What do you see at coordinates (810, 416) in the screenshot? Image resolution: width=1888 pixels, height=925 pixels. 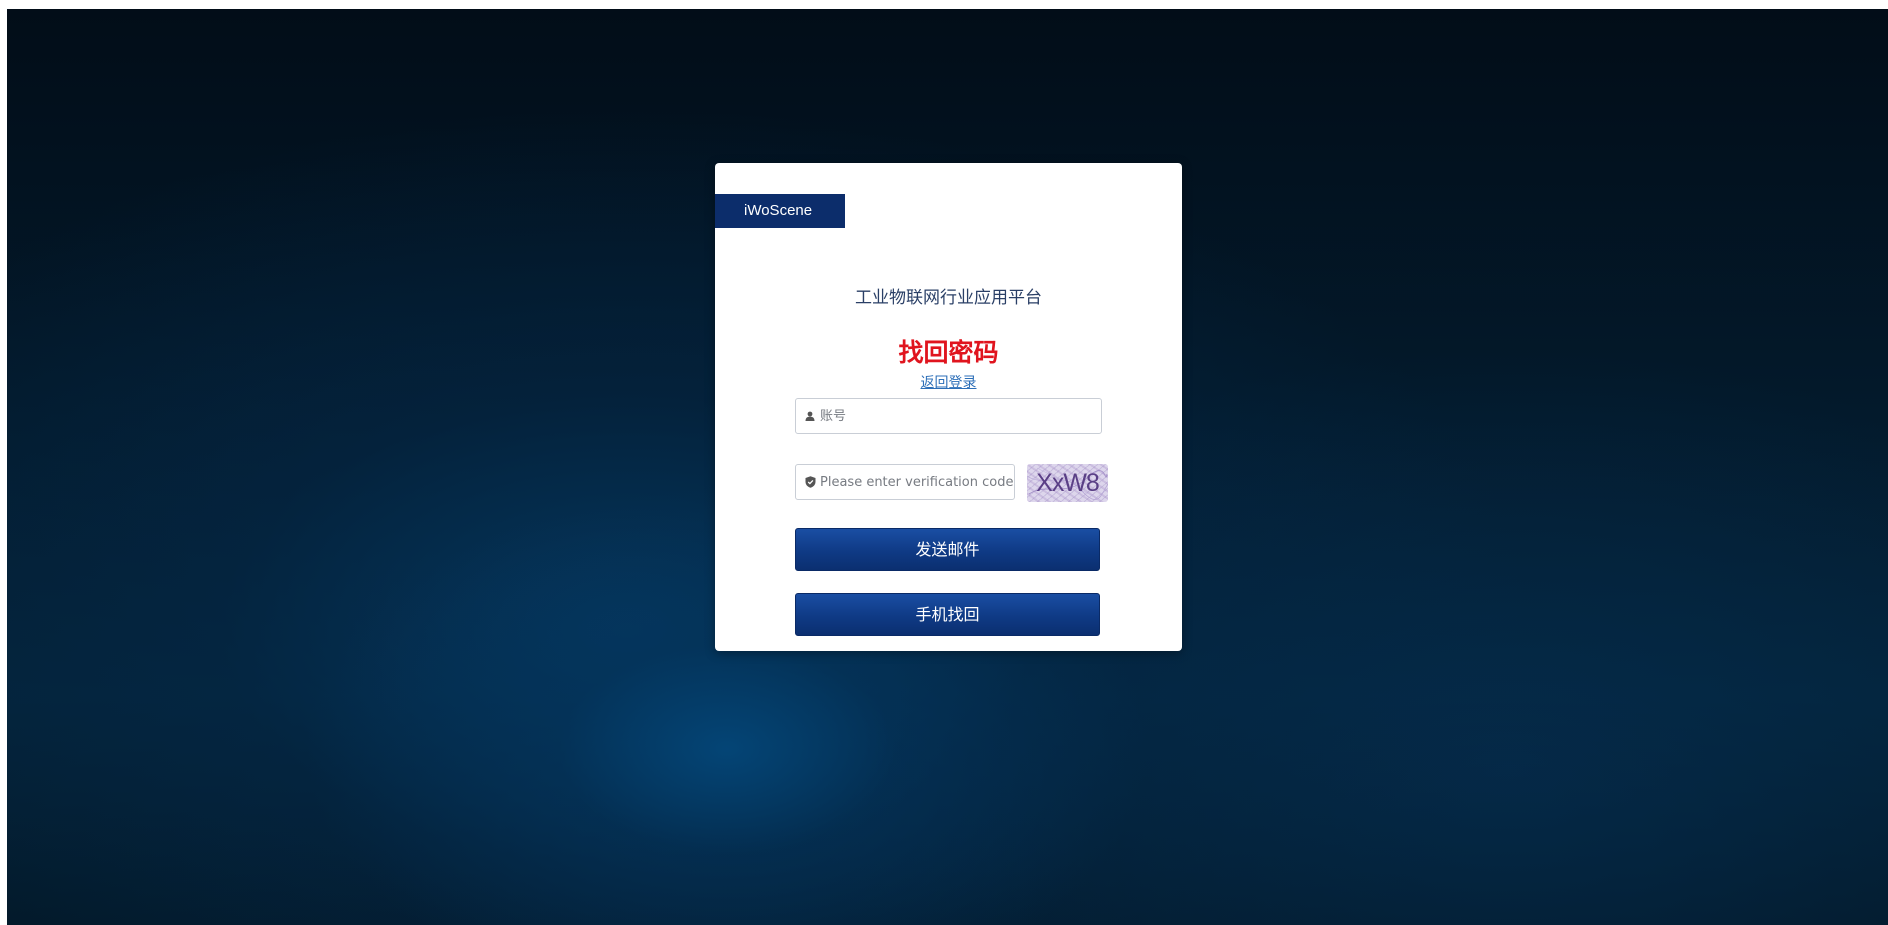 I see `user-icon` at bounding box center [810, 416].